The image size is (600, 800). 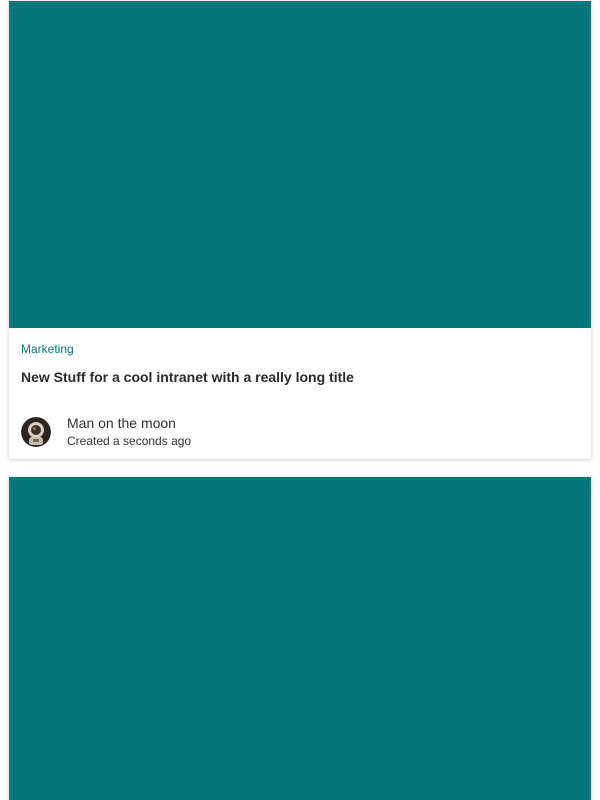 I want to click on author-info: Man on the moon Created a seconds ago, so click(x=129, y=432).